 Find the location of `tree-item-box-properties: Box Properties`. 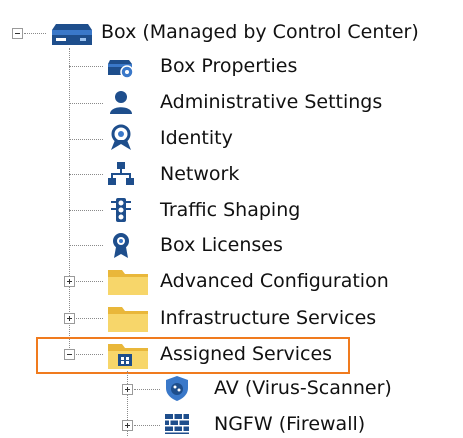

tree-item-box-properties: Box Properties is located at coordinates (228, 66).